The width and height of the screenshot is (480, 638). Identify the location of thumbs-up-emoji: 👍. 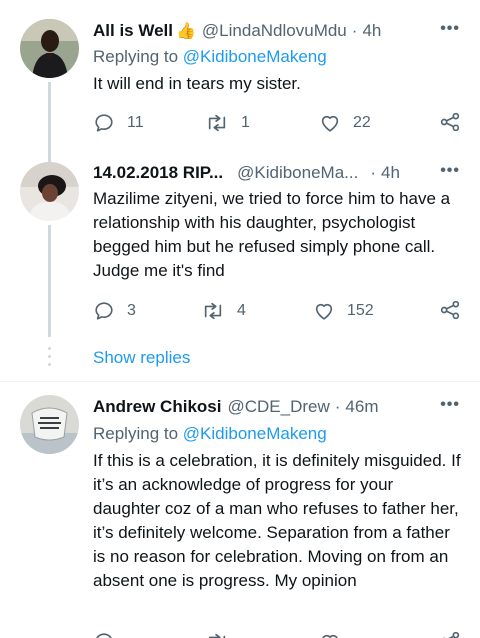
(186, 31).